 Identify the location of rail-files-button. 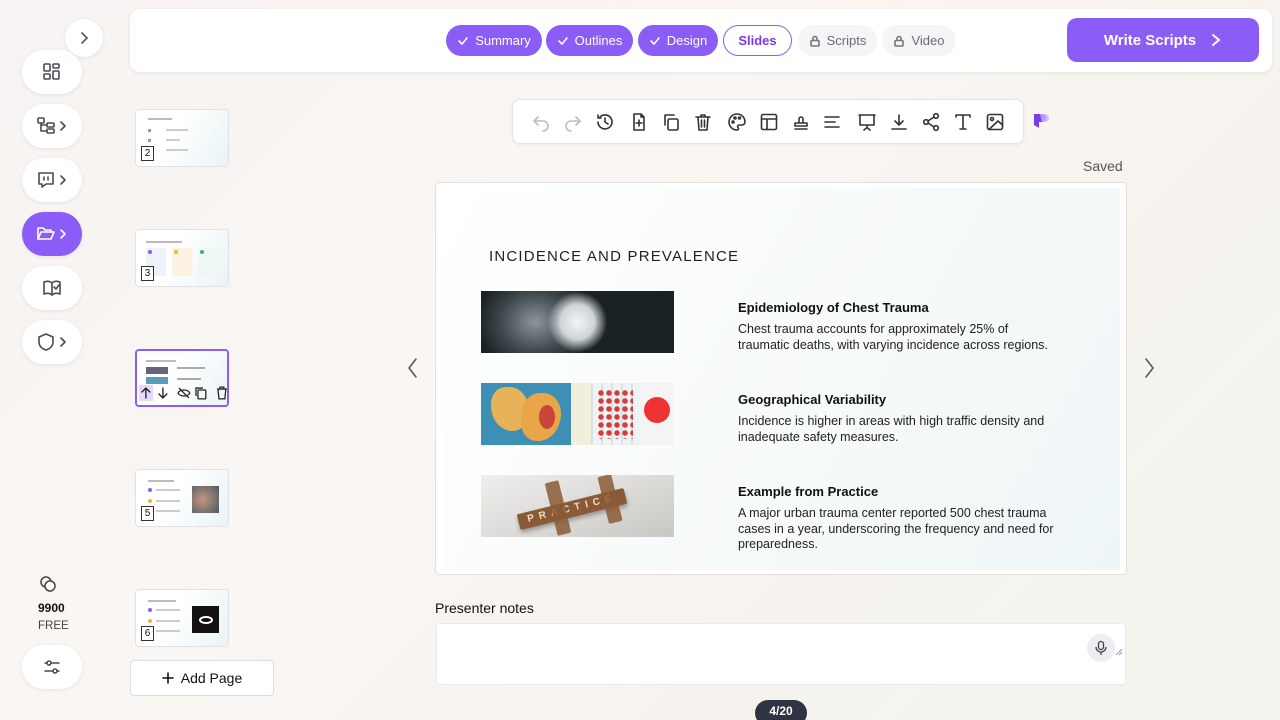
(52, 234).